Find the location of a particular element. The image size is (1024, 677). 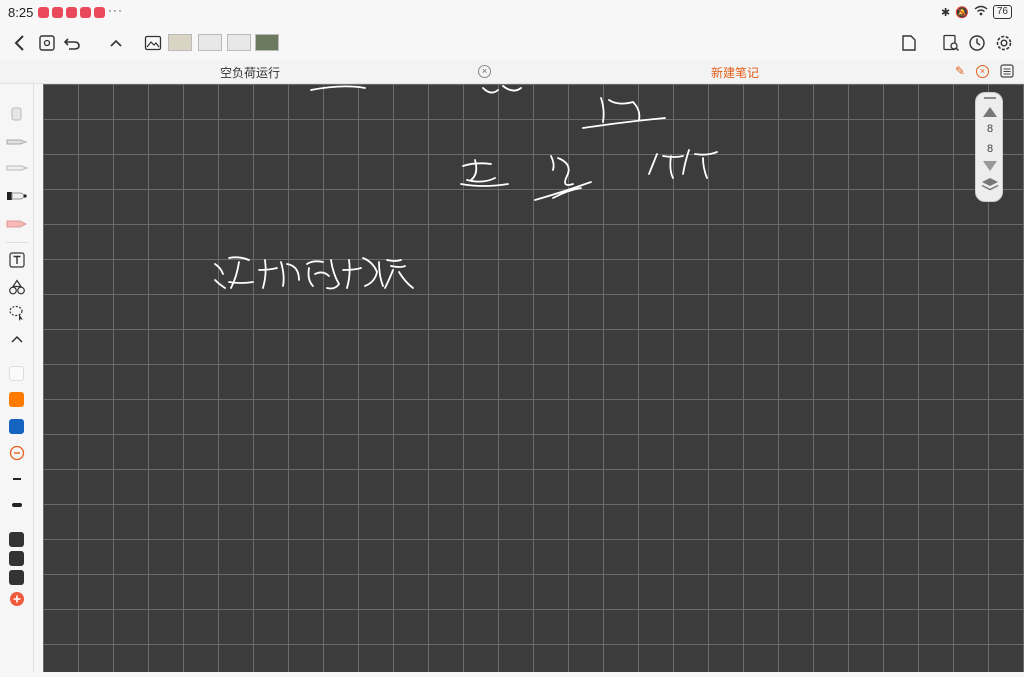

collapse-tools-button is located at coordinates (17, 339).